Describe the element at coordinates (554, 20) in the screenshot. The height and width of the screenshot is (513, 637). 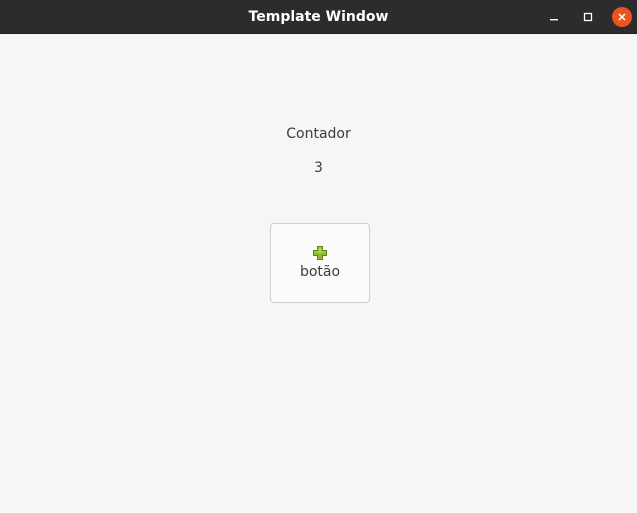
I see `minimize-icon` at that location.